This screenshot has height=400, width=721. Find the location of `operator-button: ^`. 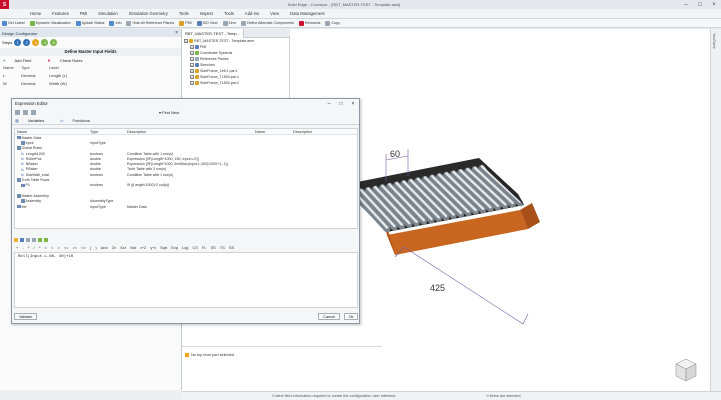

operator-button: ^ is located at coordinates (40, 248).